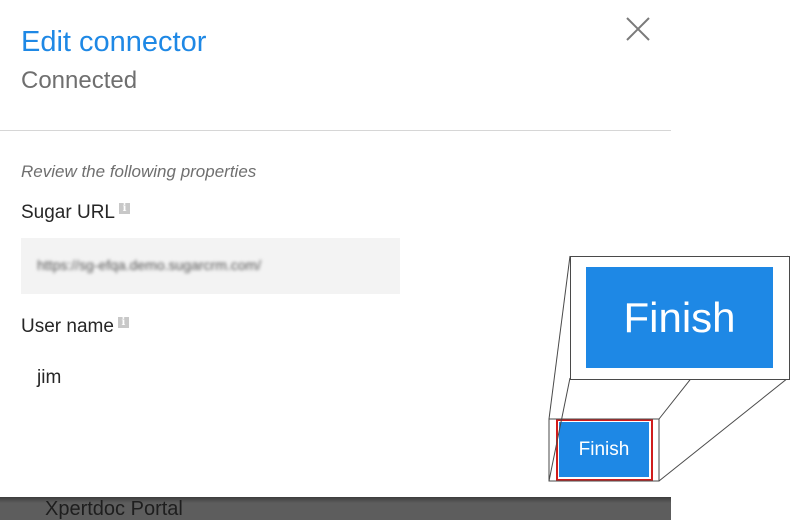  I want to click on finish-button: Finish, so click(604, 449).